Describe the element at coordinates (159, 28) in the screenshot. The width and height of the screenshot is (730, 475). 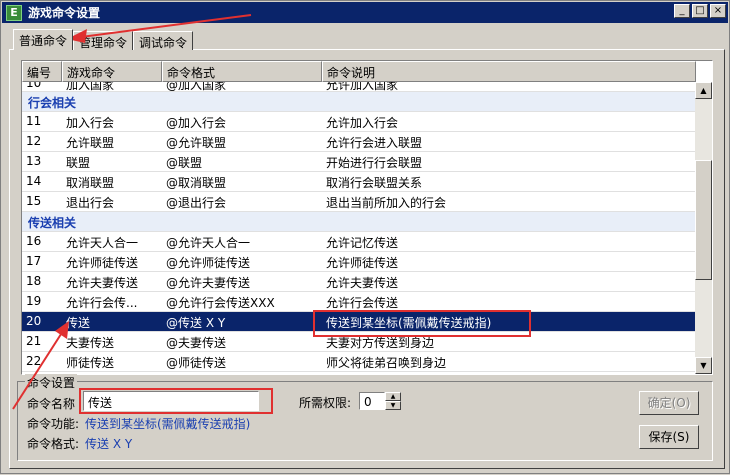
I see `arrow-to-tab-icon` at that location.